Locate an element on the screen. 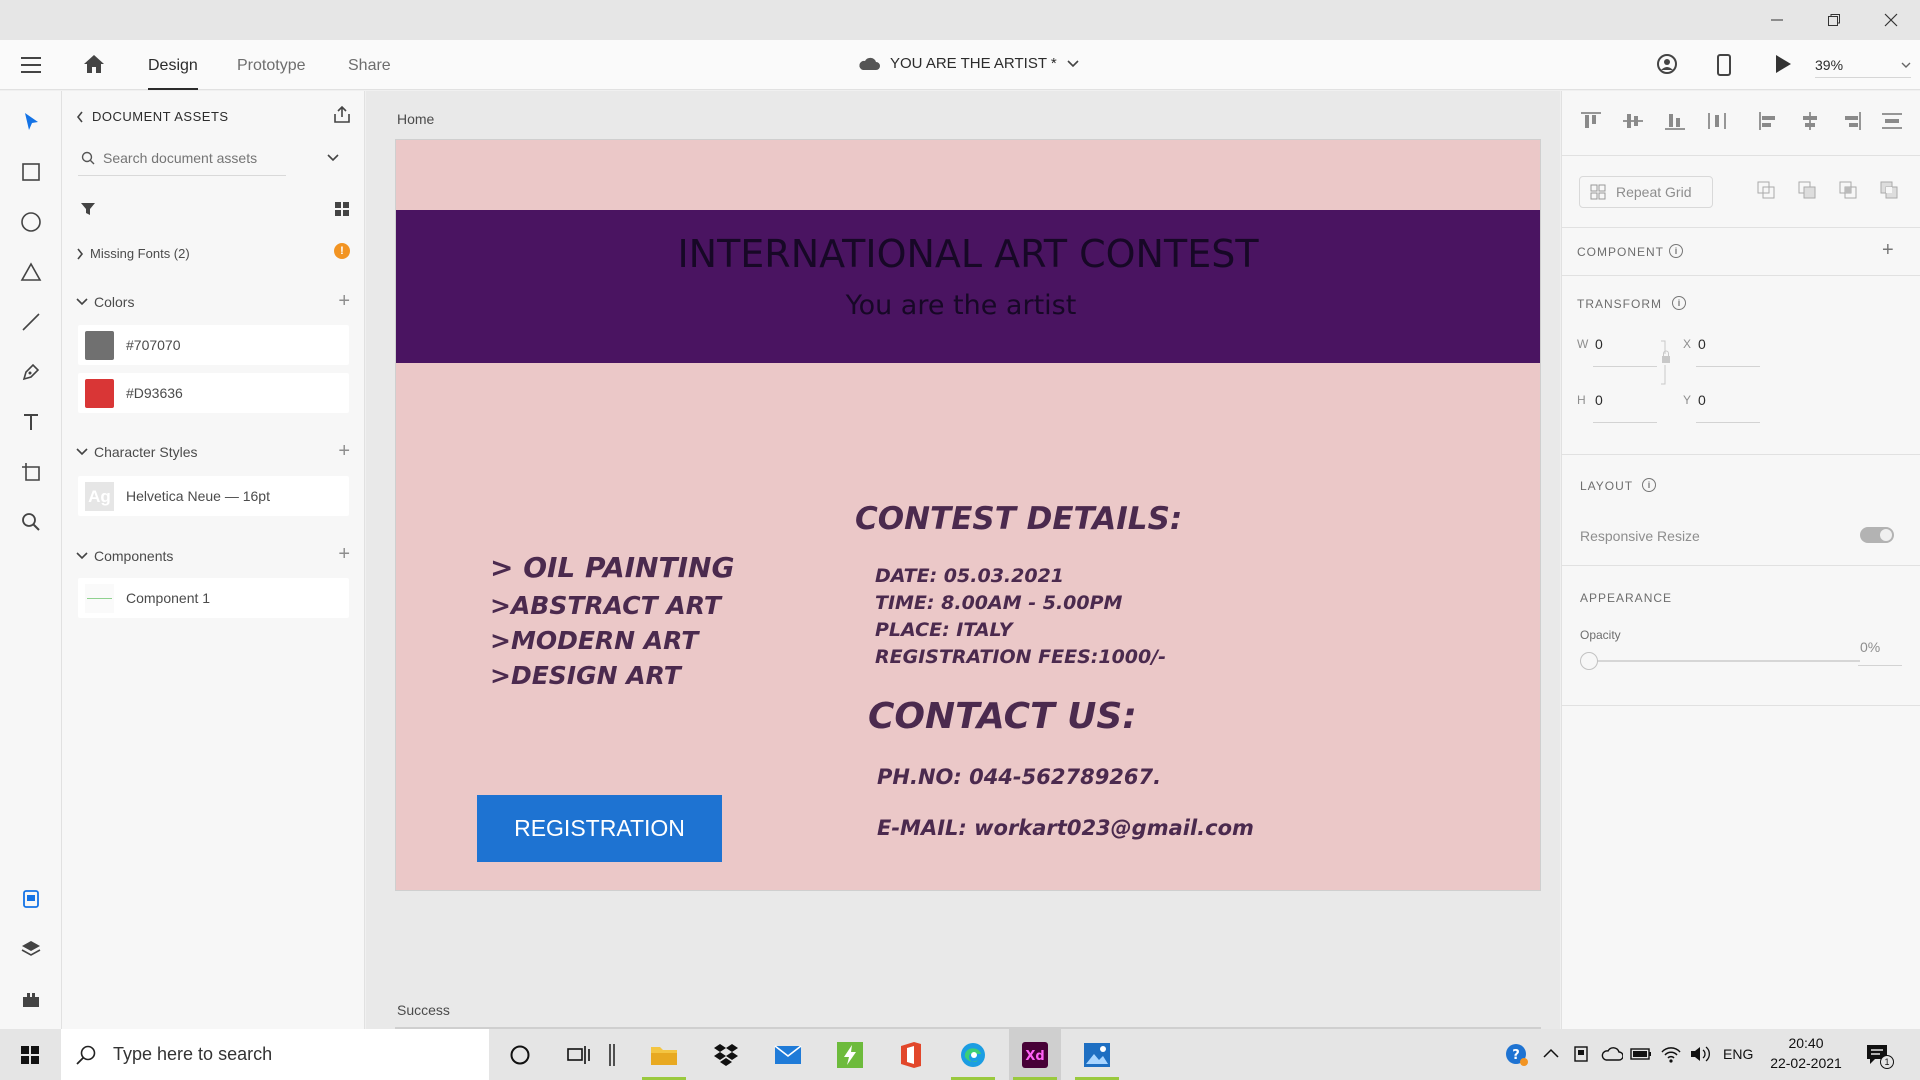 The image size is (1920, 1080). component-item: Component 1 is located at coordinates (213, 598).